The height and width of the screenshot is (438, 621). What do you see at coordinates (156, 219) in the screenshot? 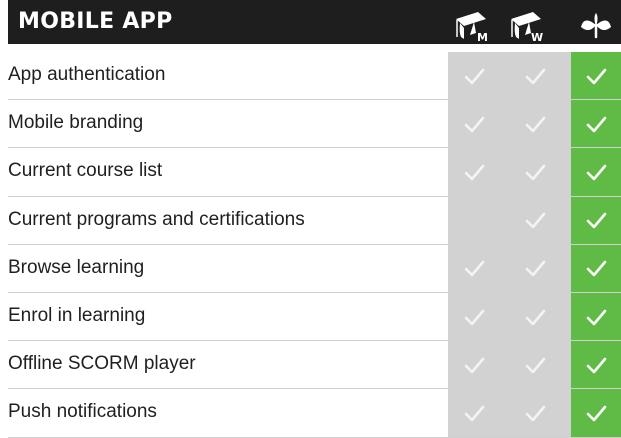
I see `feature-label: Current programs and certifications` at bounding box center [156, 219].